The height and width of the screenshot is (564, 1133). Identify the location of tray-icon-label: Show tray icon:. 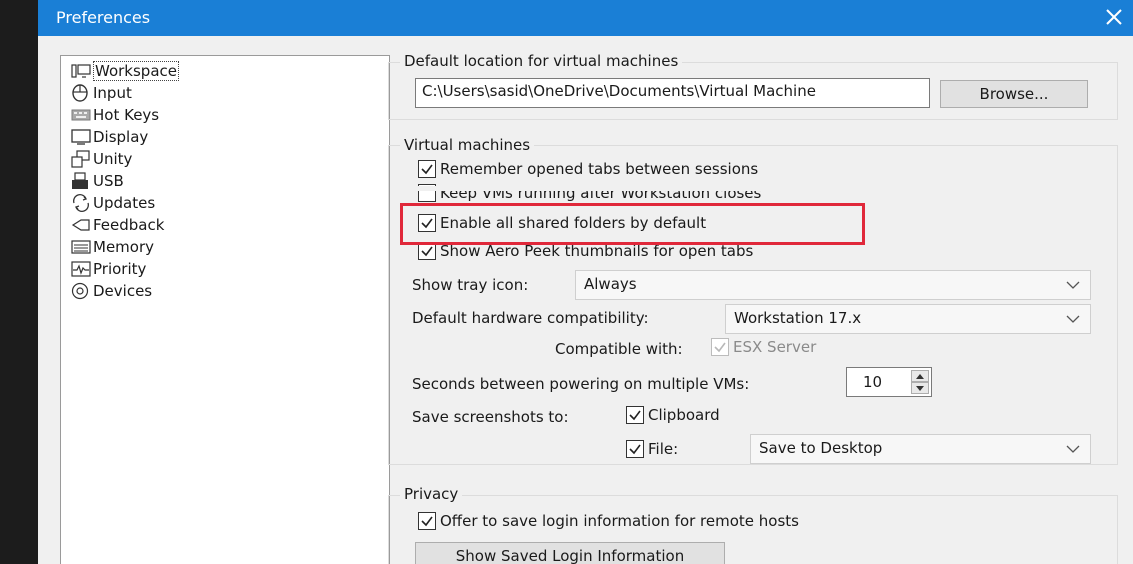
(470, 285).